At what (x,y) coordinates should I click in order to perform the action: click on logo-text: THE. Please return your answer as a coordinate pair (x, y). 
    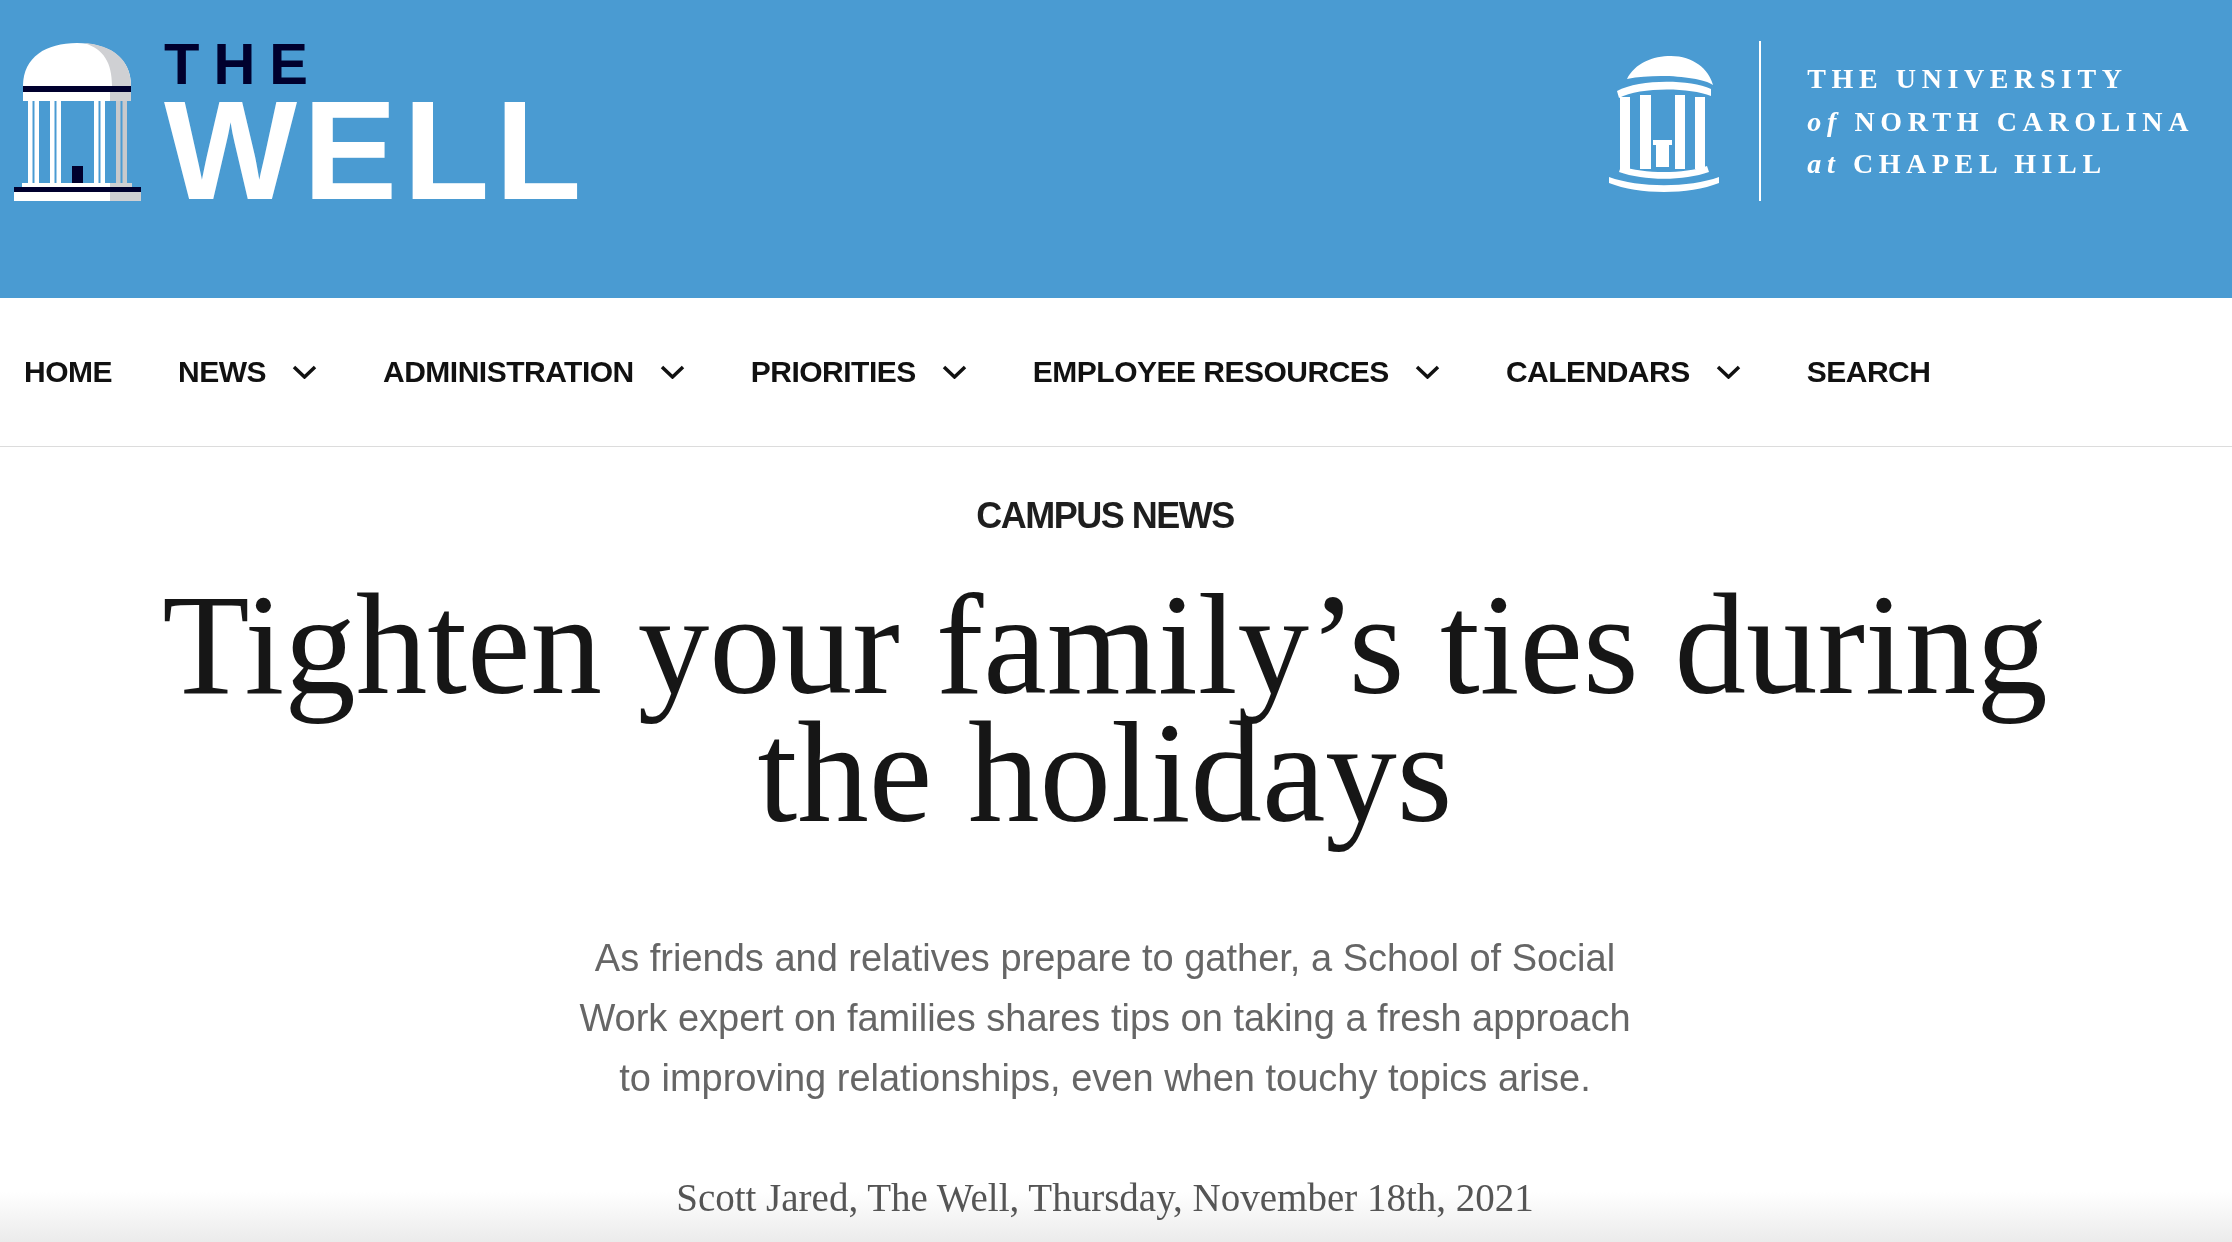
    Looking at the image, I should click on (243, 64).